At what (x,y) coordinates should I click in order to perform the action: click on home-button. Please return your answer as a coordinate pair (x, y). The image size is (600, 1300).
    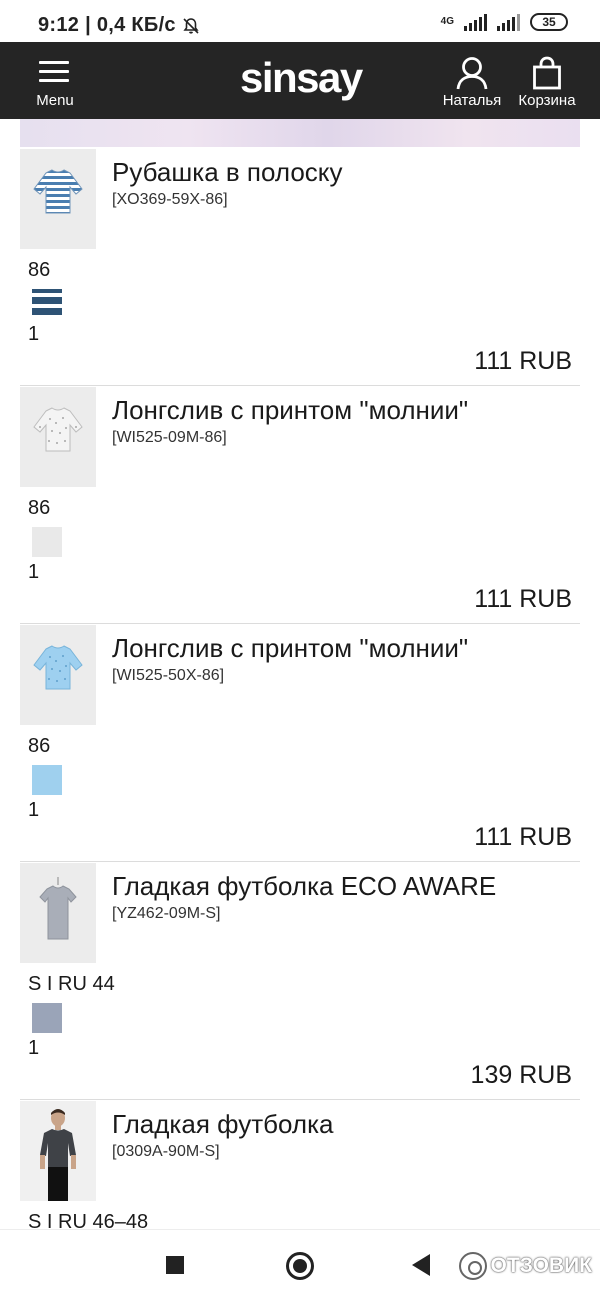
    Looking at the image, I should click on (300, 1266).